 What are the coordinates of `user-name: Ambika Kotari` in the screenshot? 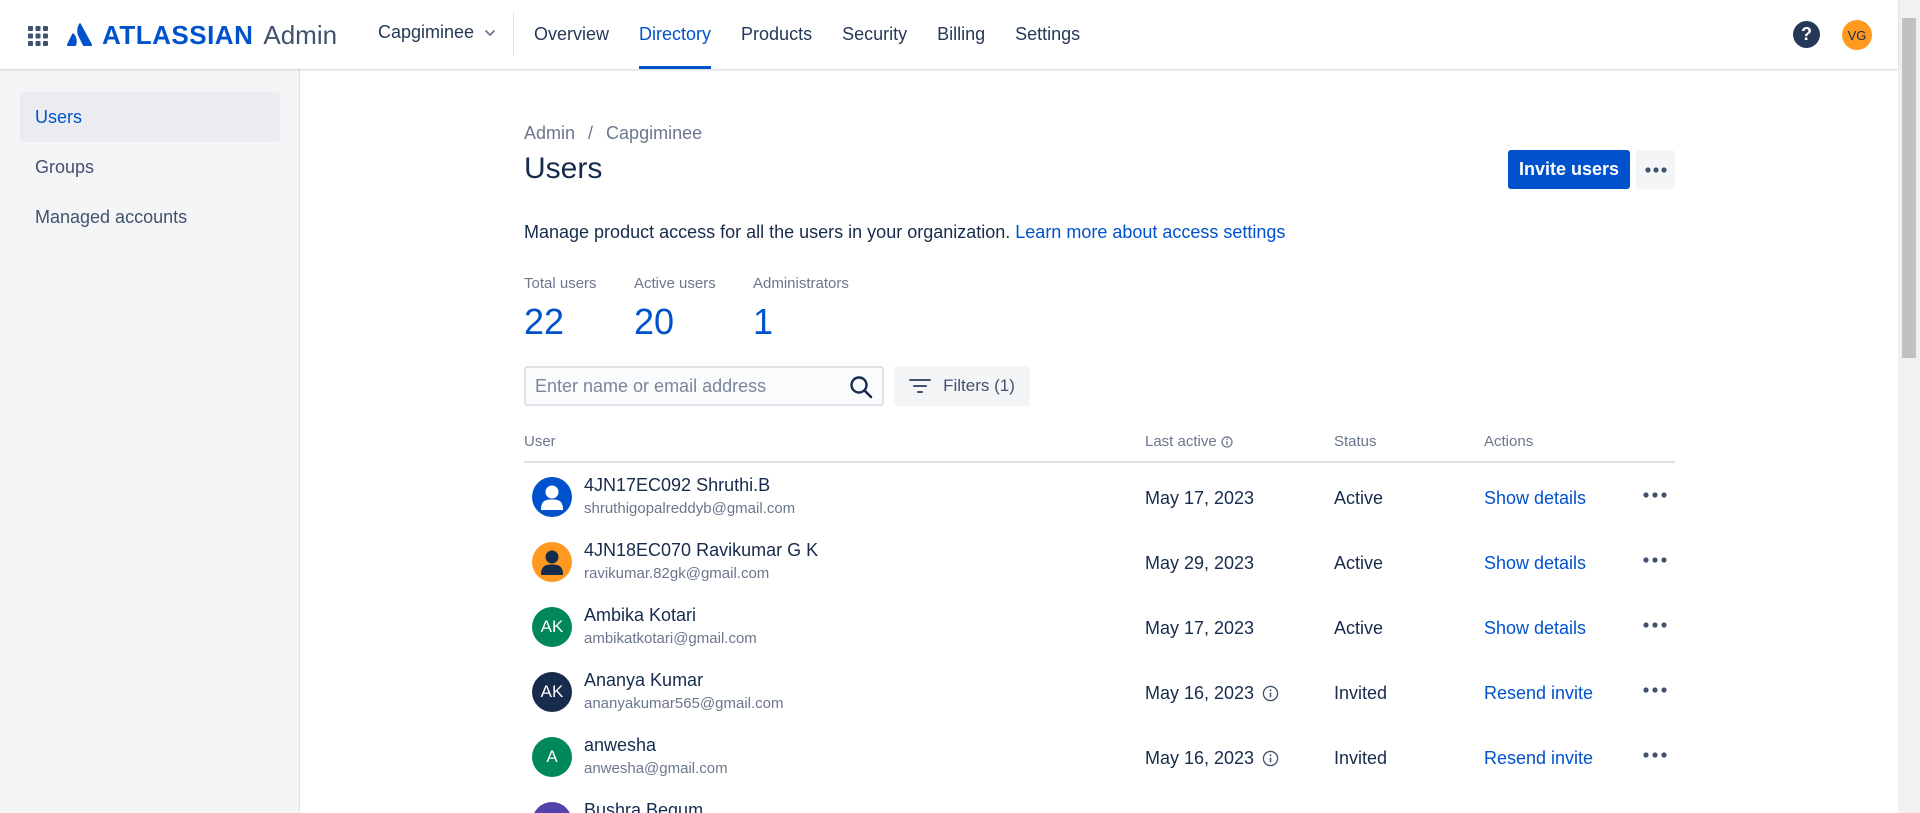 It's located at (640, 615).